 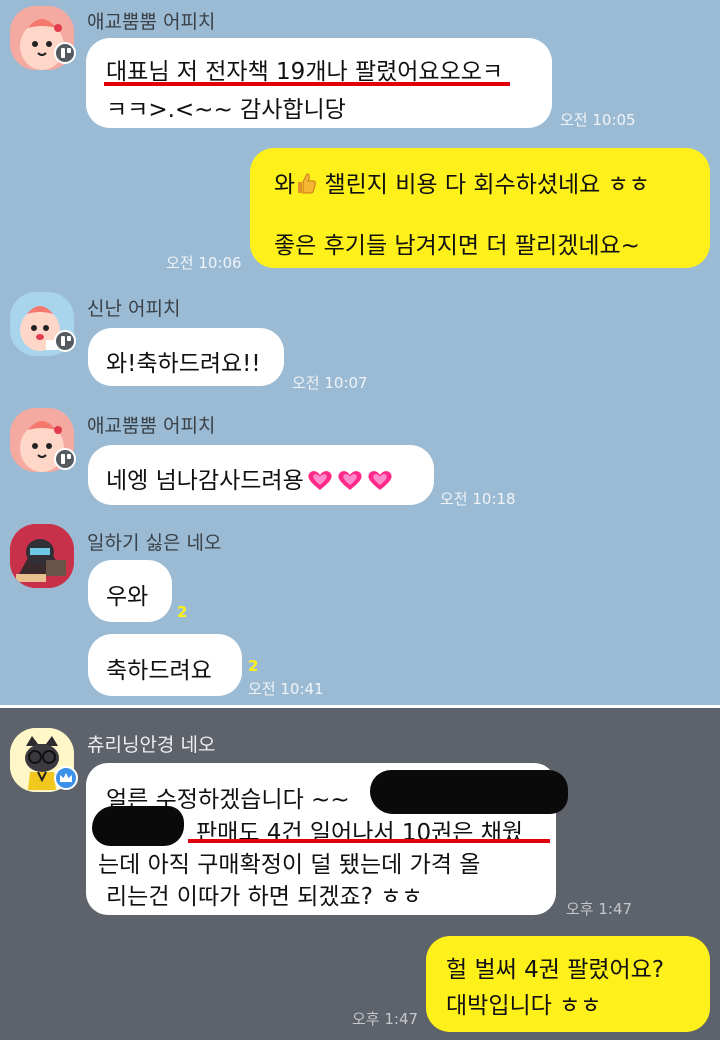 What do you see at coordinates (264, 897) in the screenshot?
I see `message-line: 리는건 이따가 하면 되겠죠? ㅎㅎ` at bounding box center [264, 897].